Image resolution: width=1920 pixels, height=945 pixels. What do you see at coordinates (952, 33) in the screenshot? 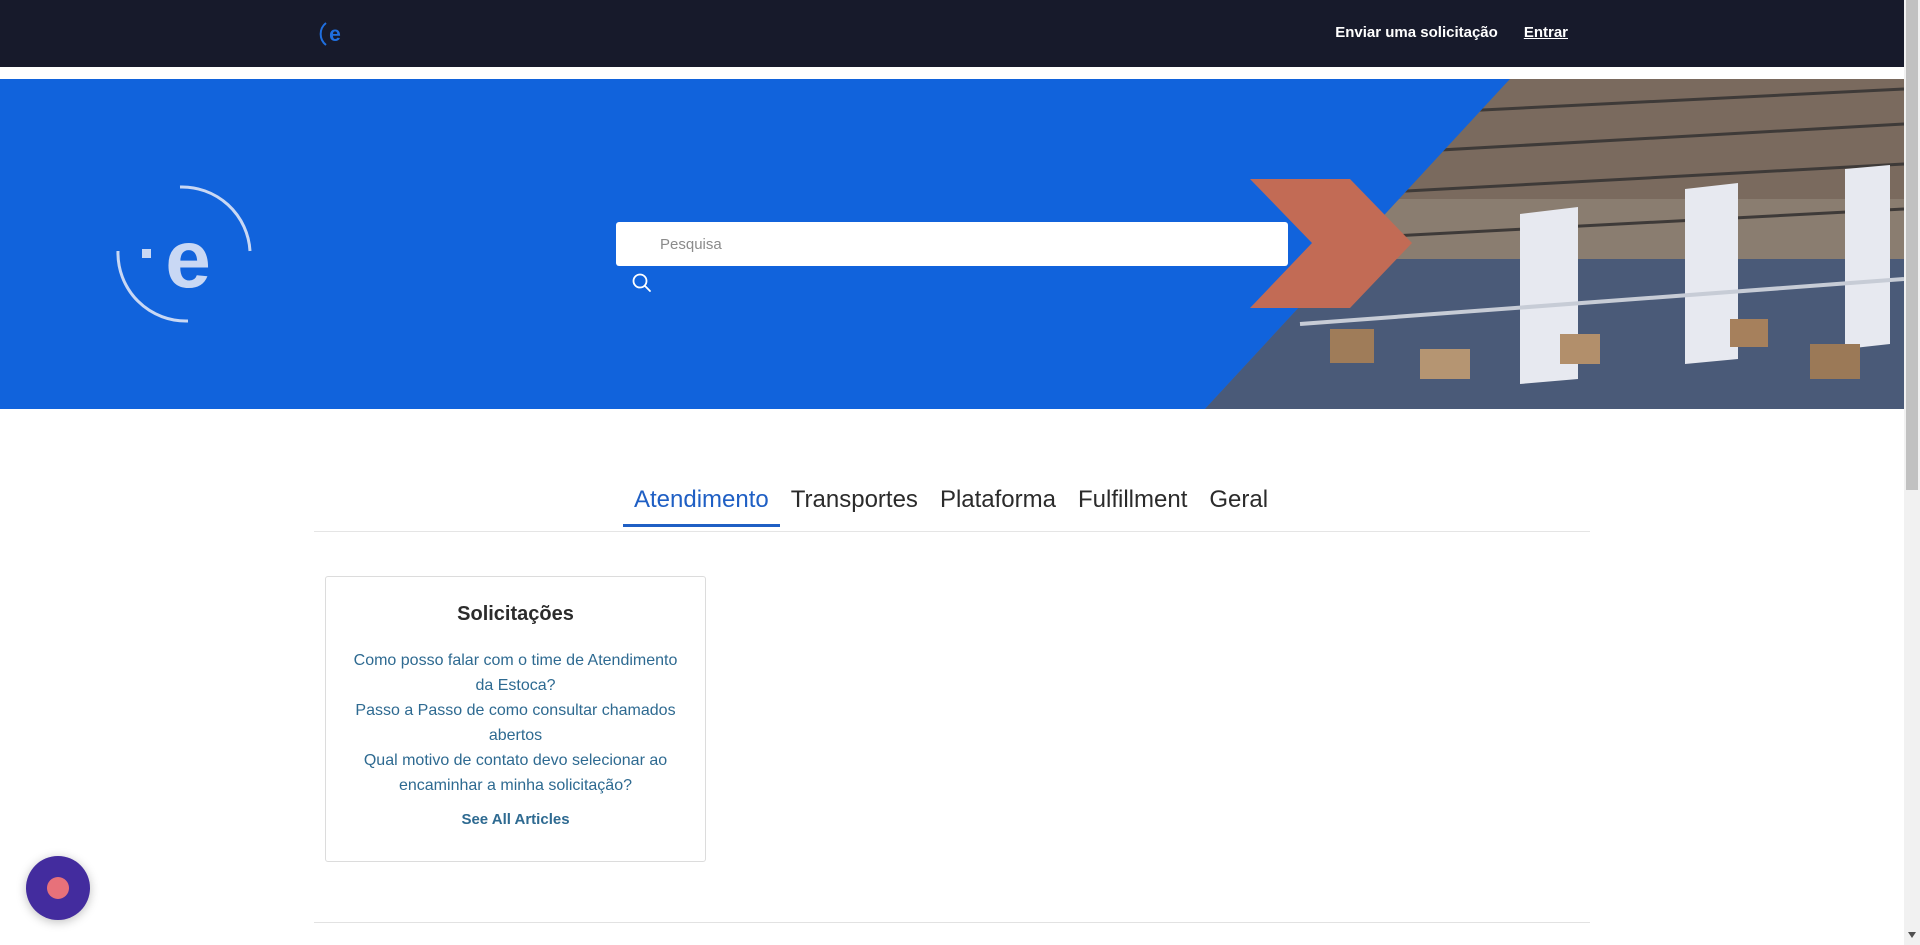
I see `top-navbar: e Enviar uma solicitação Entrar` at bounding box center [952, 33].